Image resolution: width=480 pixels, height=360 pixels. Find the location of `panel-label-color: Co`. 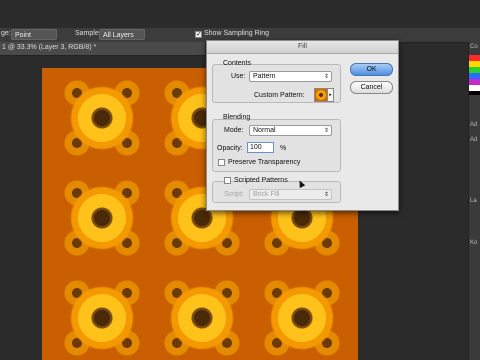

panel-label-color: Co is located at coordinates (474, 47).